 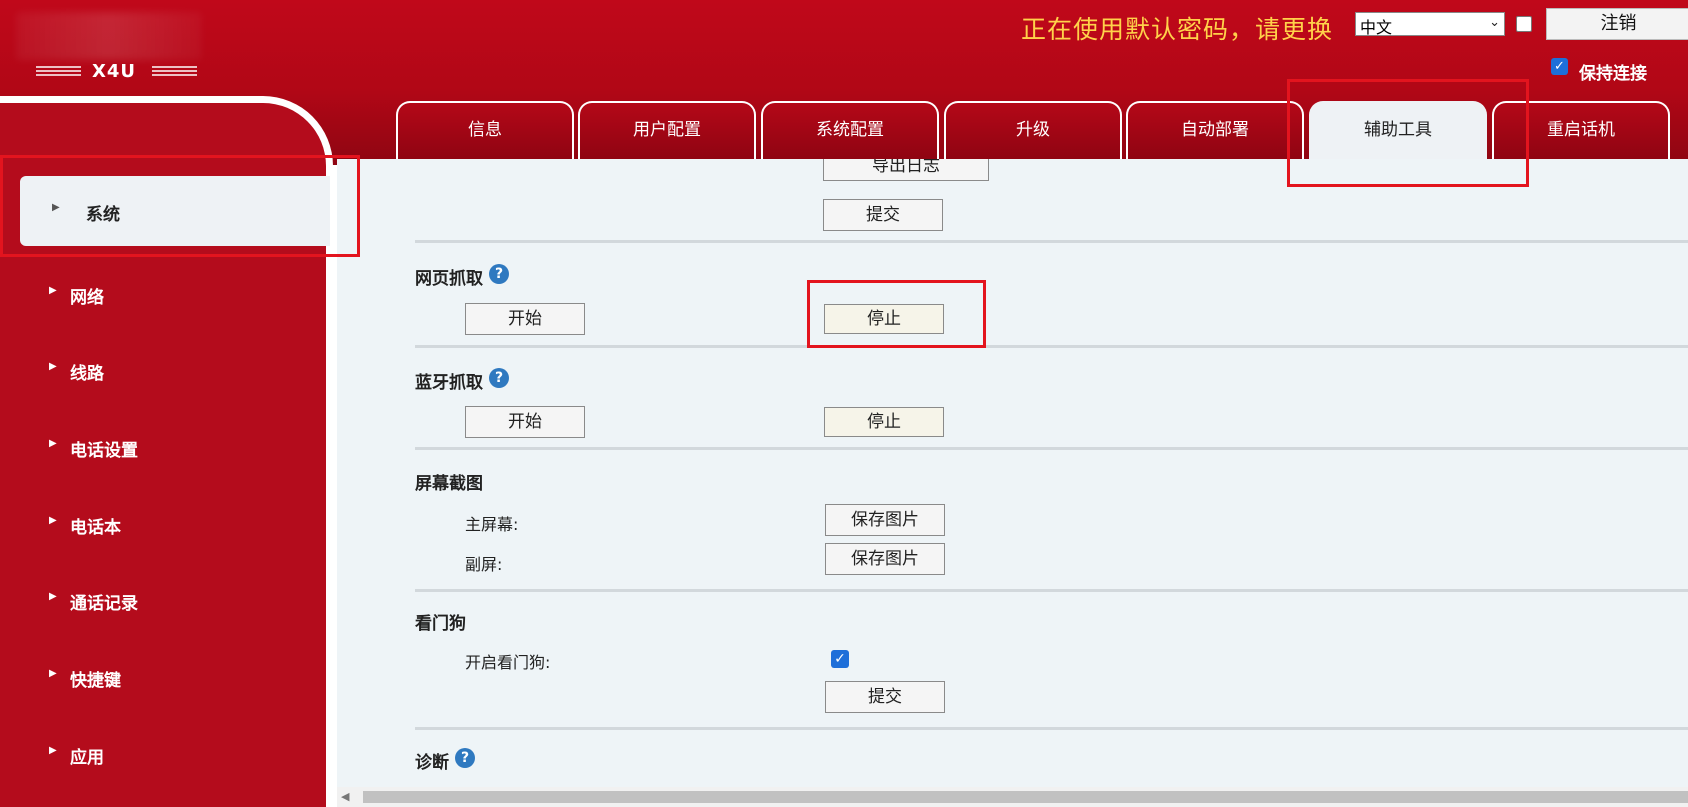 What do you see at coordinates (1524, 24) in the screenshot?
I see `header-checkbox` at bounding box center [1524, 24].